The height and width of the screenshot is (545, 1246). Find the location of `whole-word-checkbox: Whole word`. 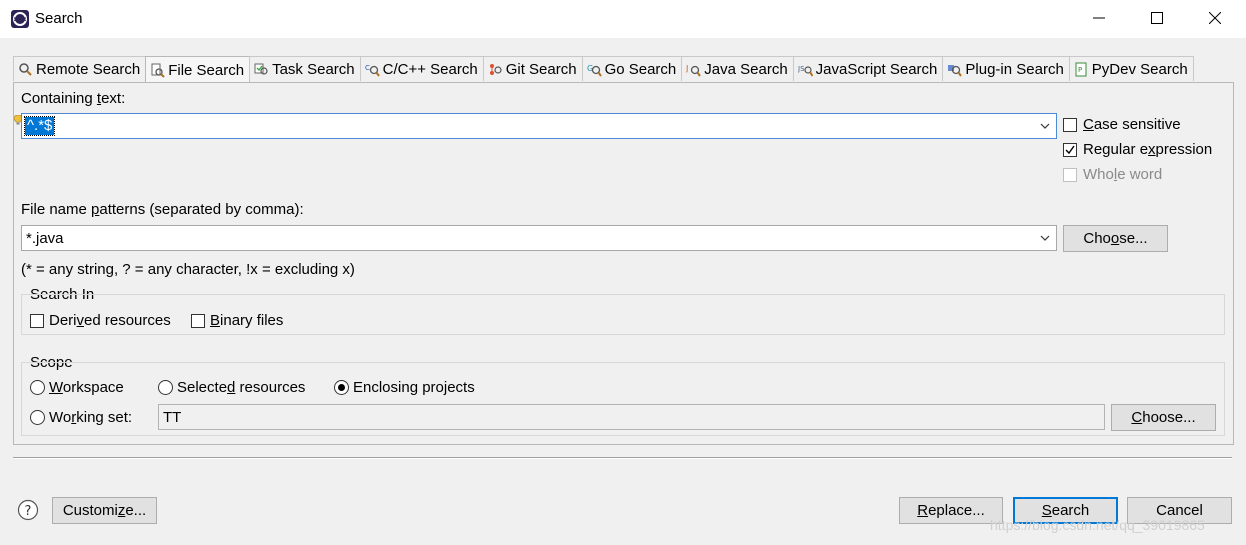

whole-word-checkbox: Whole word is located at coordinates (1112, 174).